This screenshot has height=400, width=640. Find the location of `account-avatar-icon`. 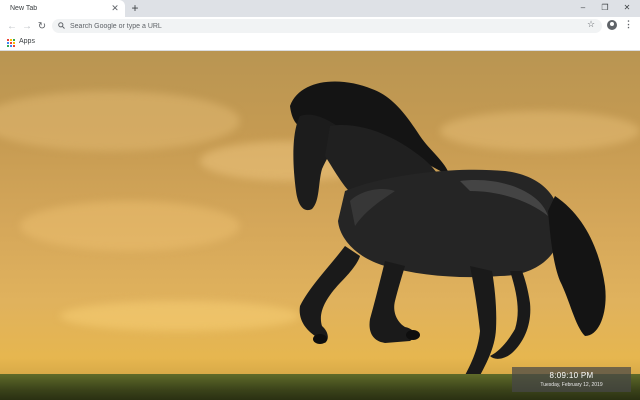

account-avatar-icon is located at coordinates (612, 25).